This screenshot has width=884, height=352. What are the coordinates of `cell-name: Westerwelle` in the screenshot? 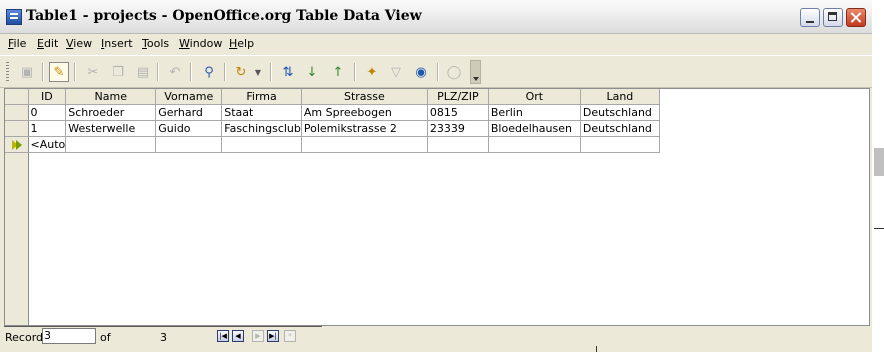 It's located at (111, 128).